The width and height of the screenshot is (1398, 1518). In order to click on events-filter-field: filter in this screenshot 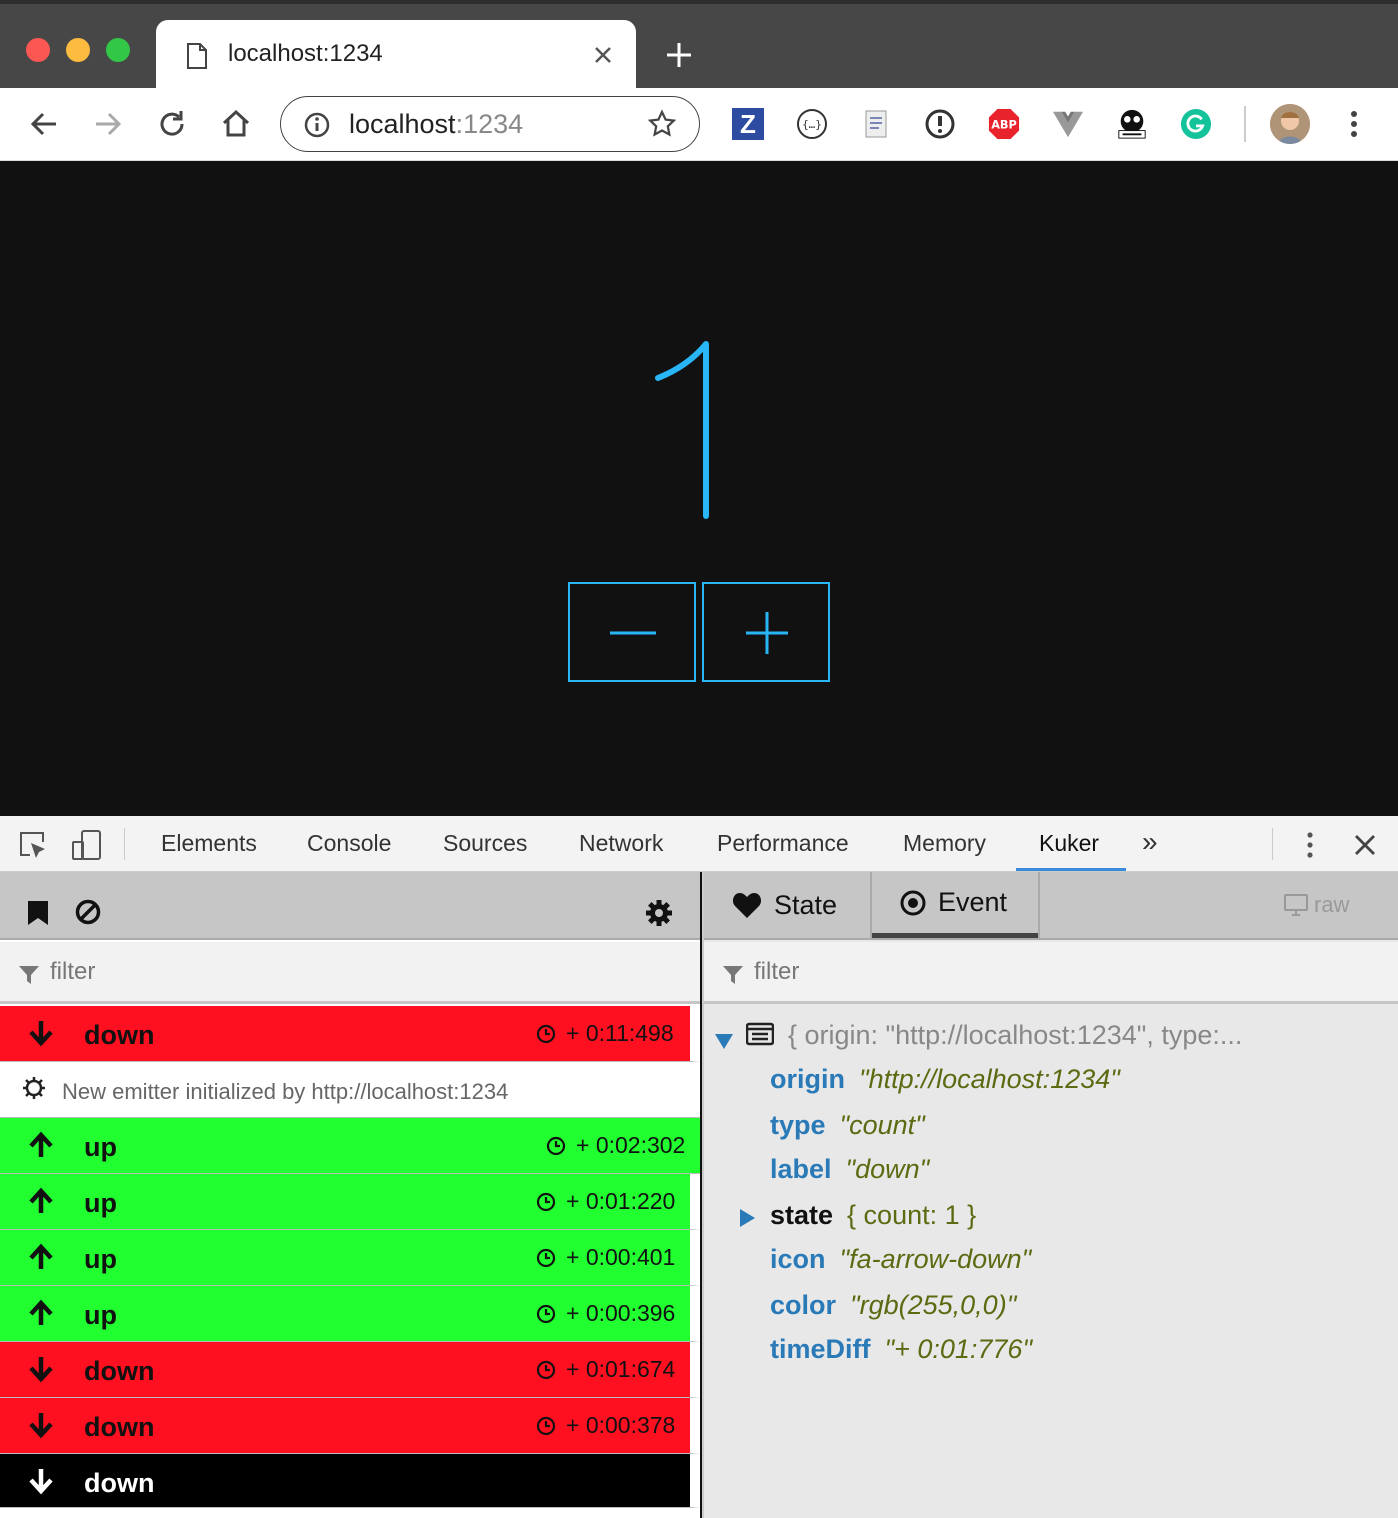, I will do `click(350, 973)`.